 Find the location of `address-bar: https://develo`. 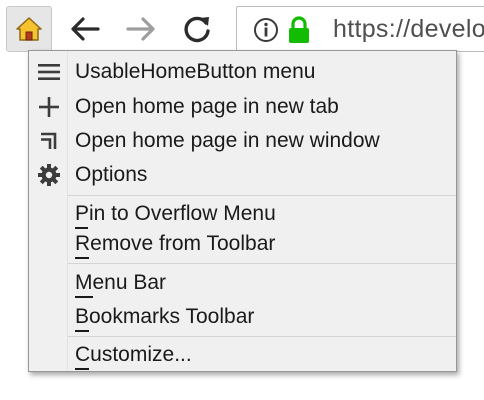

address-bar: https://develo is located at coordinates (360, 29).